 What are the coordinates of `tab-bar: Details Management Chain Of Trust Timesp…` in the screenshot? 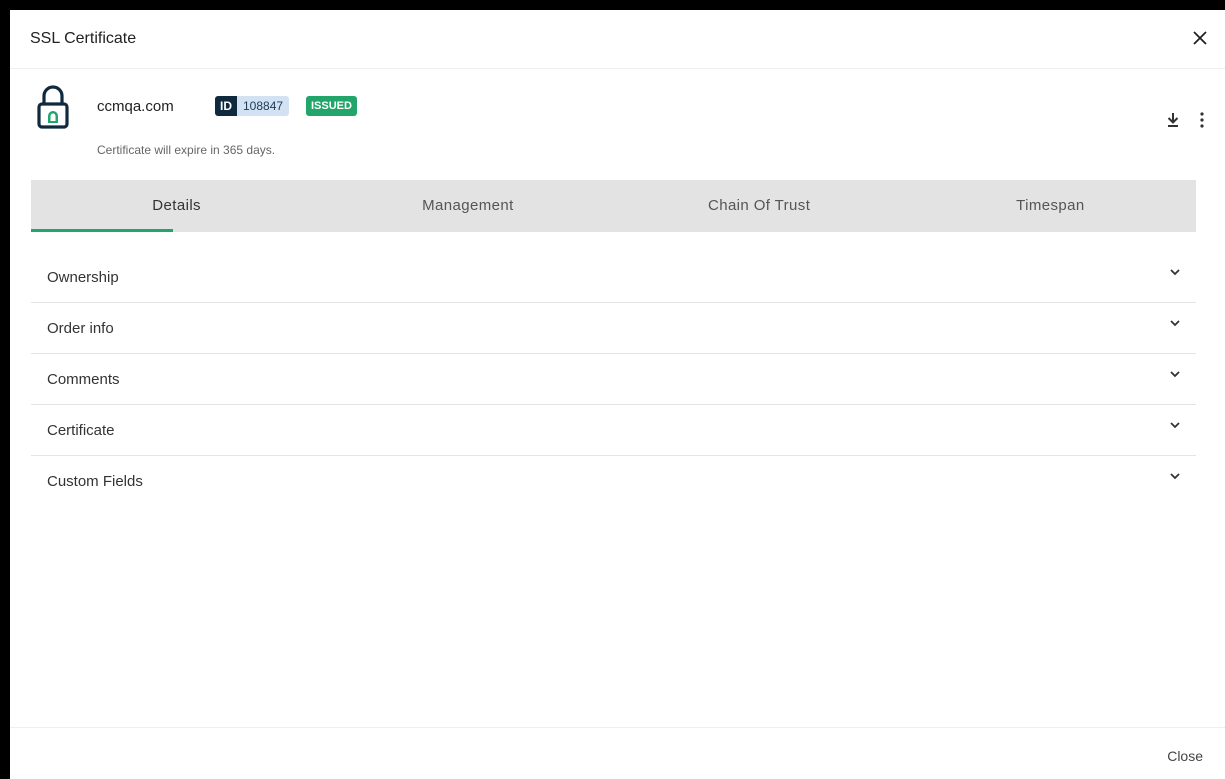 It's located at (613, 206).